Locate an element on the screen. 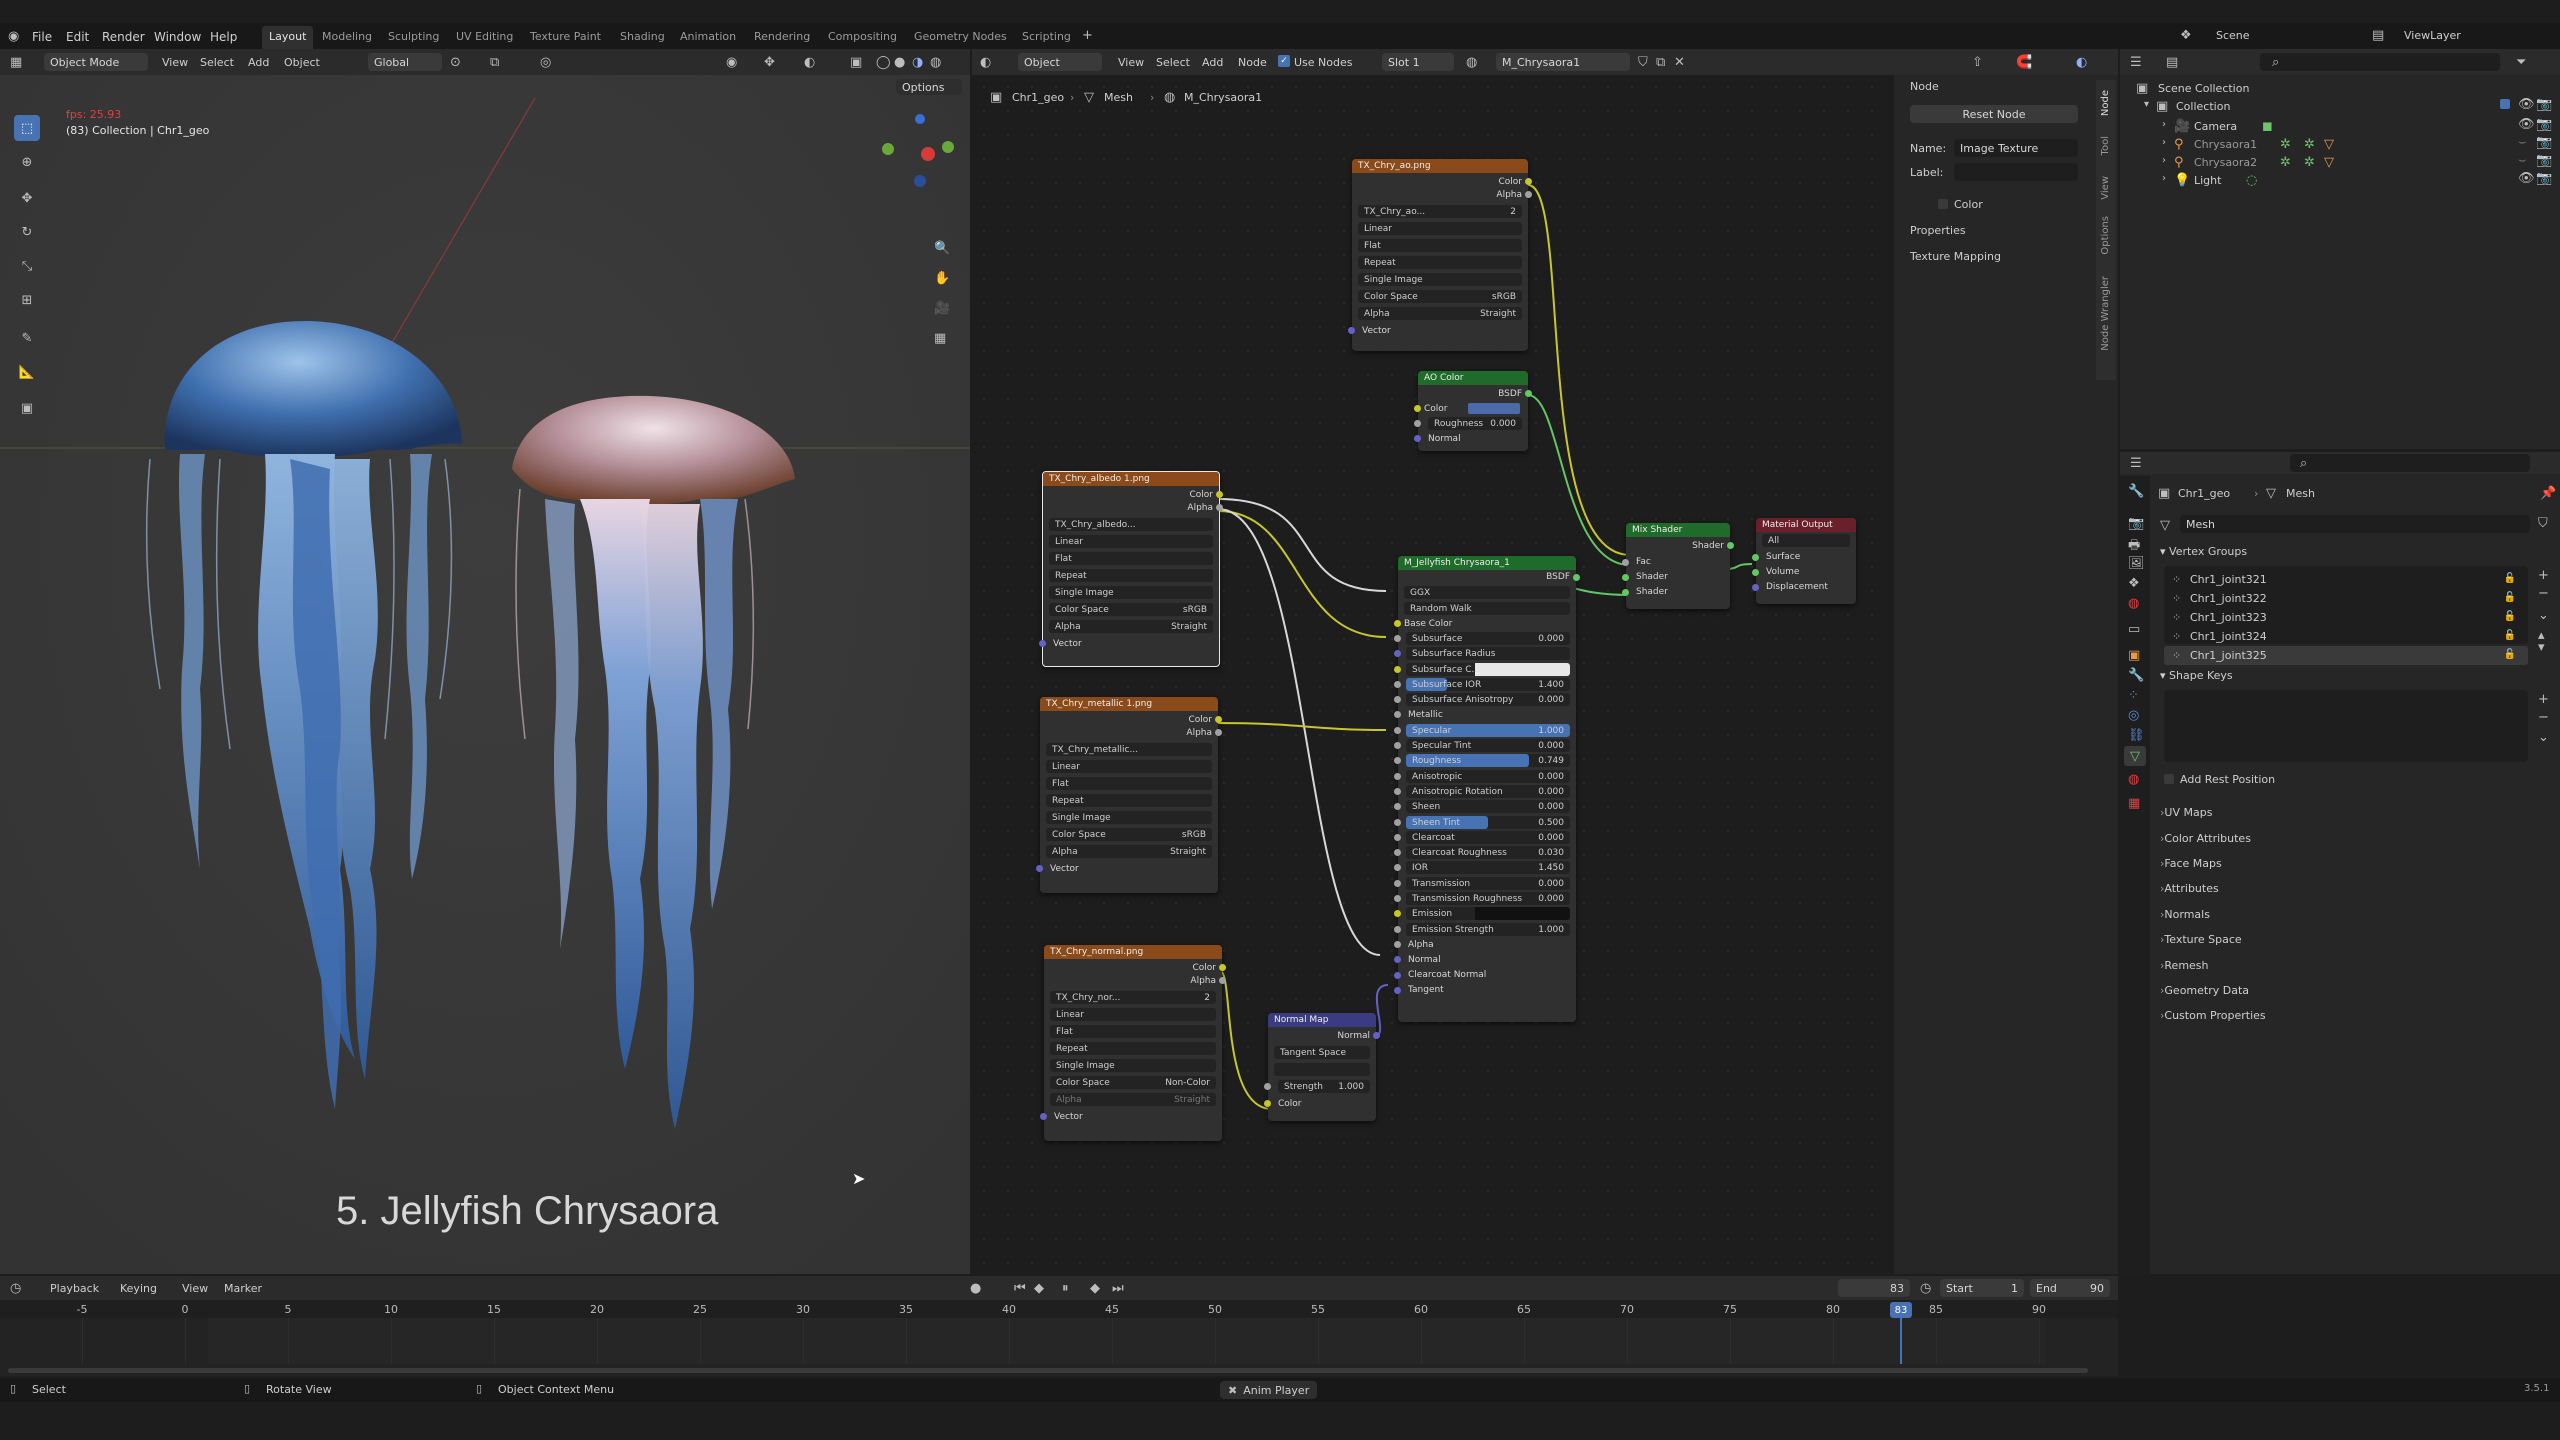  node-name-field: Image Texture is located at coordinates (2016, 148).